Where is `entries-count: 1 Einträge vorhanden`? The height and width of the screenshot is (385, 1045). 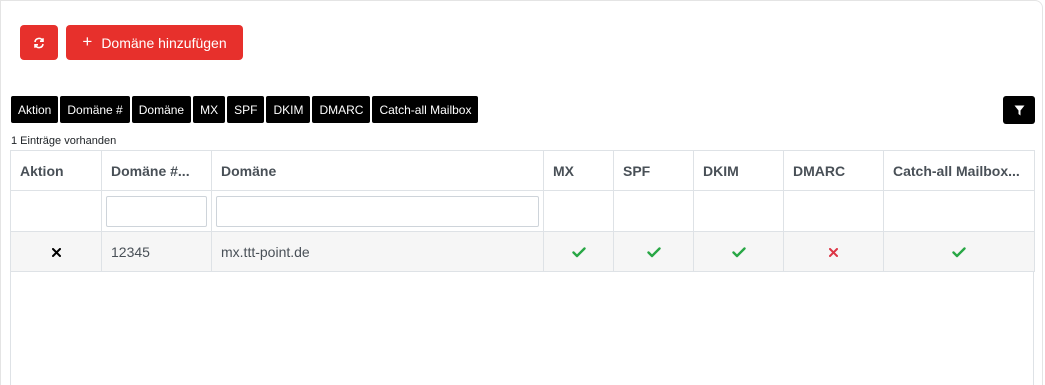
entries-count: 1 Einträge vorhanden is located at coordinates (64, 141).